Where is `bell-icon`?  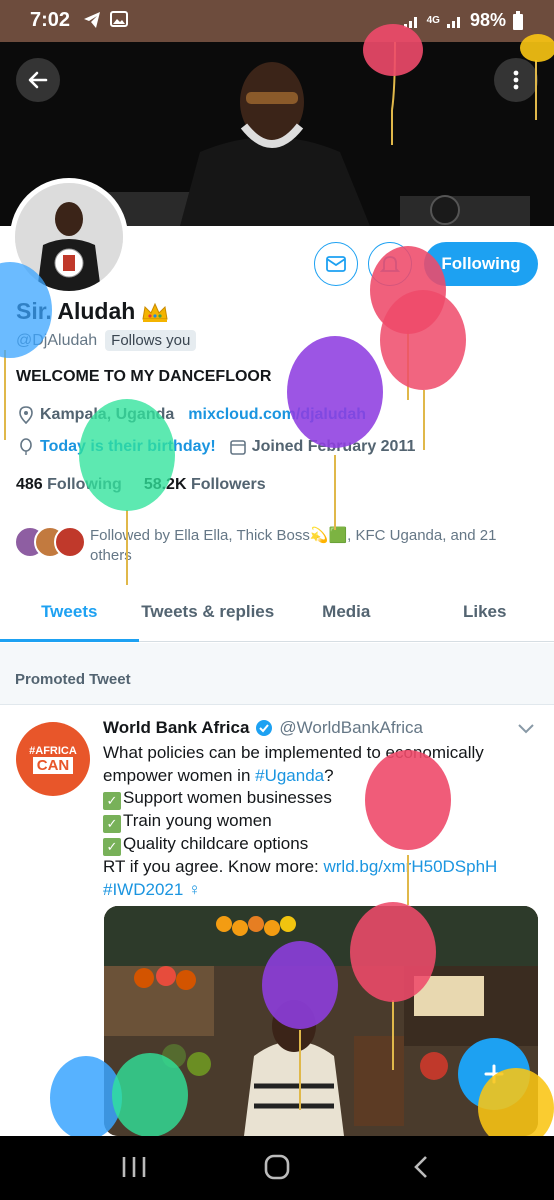
bell-icon is located at coordinates (390, 264).